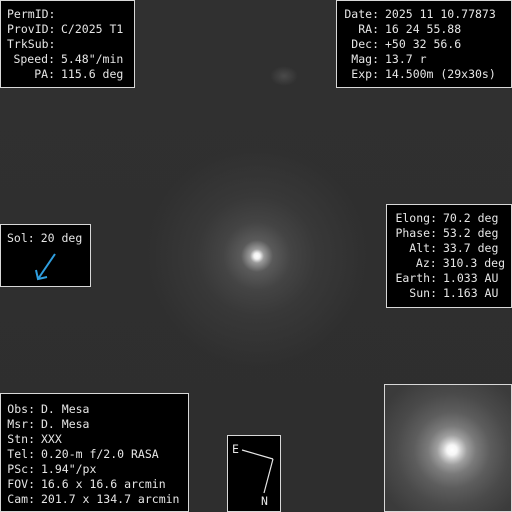 The width and height of the screenshot is (512, 512). I want to click on az-row: Az: 310.3 deg, so click(449, 263).